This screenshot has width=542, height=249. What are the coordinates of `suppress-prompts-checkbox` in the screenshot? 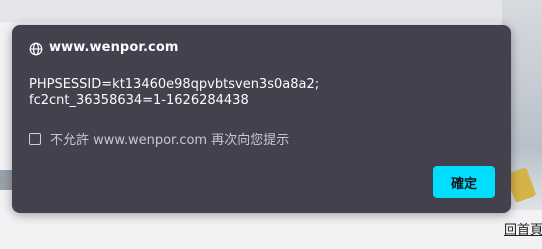 It's located at (35, 138).